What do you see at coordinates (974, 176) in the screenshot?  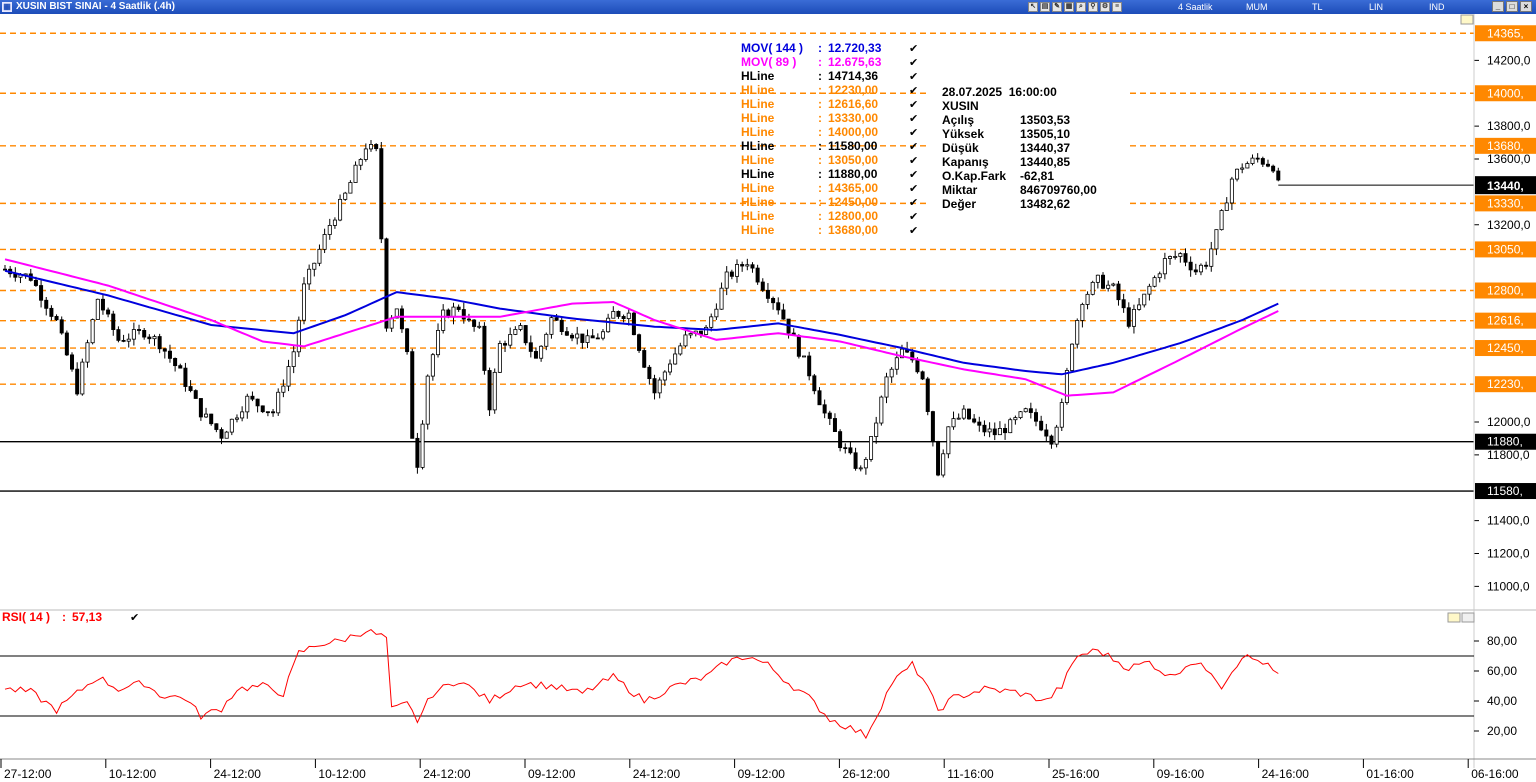 I see `info-label-4: O.Kap.Fark` at bounding box center [974, 176].